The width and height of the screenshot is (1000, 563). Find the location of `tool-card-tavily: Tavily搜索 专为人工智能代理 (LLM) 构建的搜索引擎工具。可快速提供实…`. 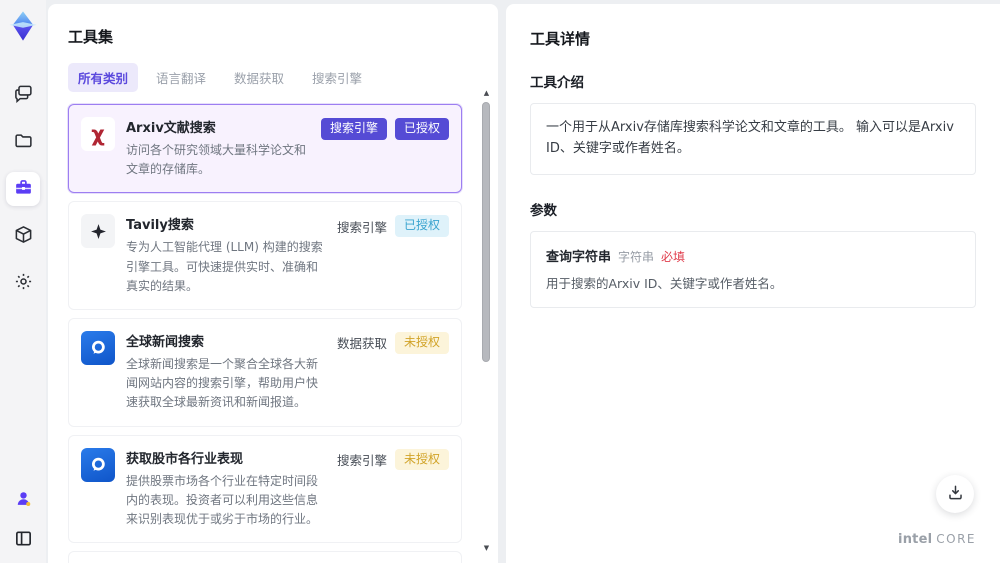

tool-card-tavily: Tavily搜索 专为人工智能代理 (LLM) 构建的搜索引擎工具。可快速提供实… is located at coordinates (265, 255).